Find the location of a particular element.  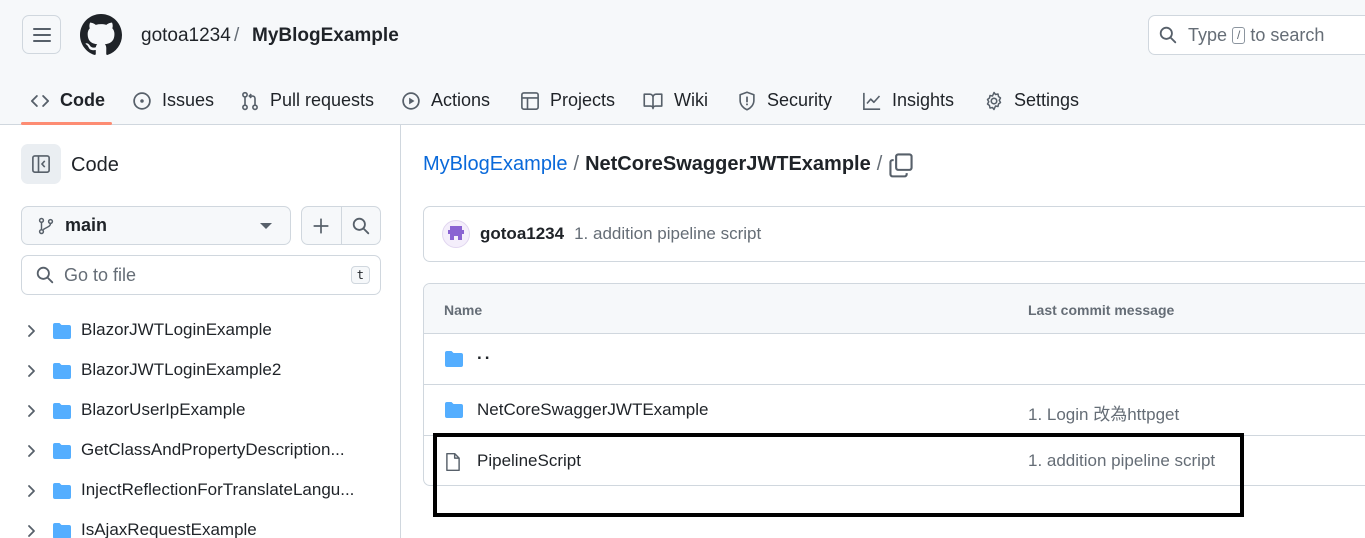

file-icon is located at coordinates (453, 462).